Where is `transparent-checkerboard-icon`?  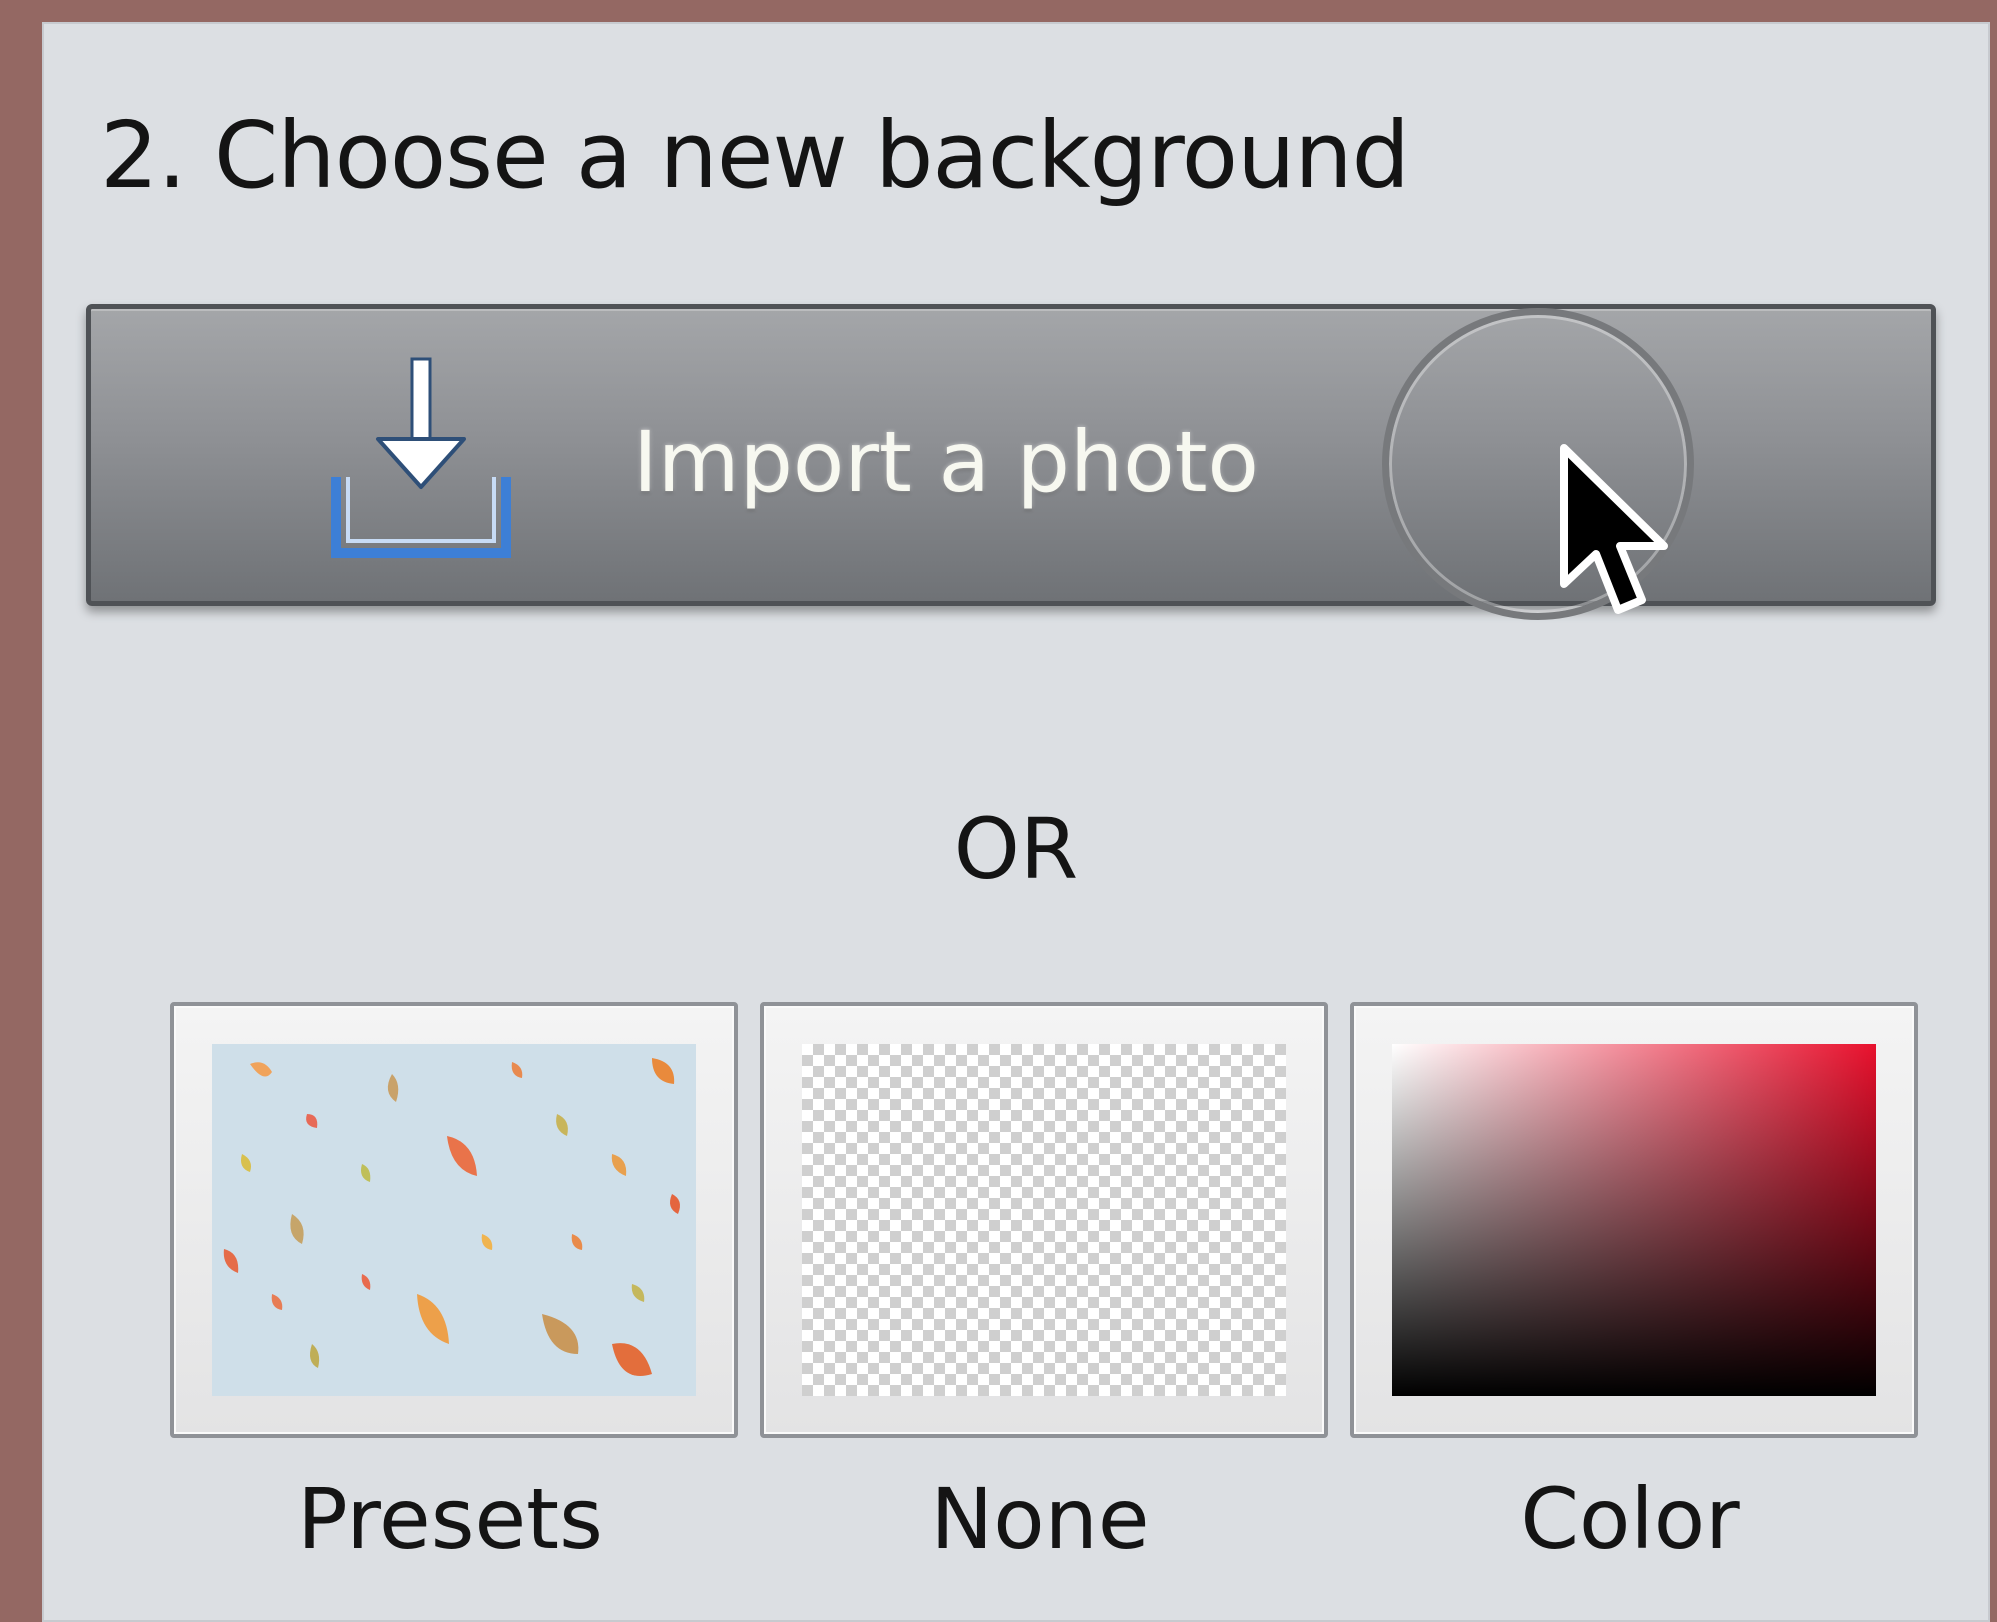
transparent-checkerboard-icon is located at coordinates (1044, 1220).